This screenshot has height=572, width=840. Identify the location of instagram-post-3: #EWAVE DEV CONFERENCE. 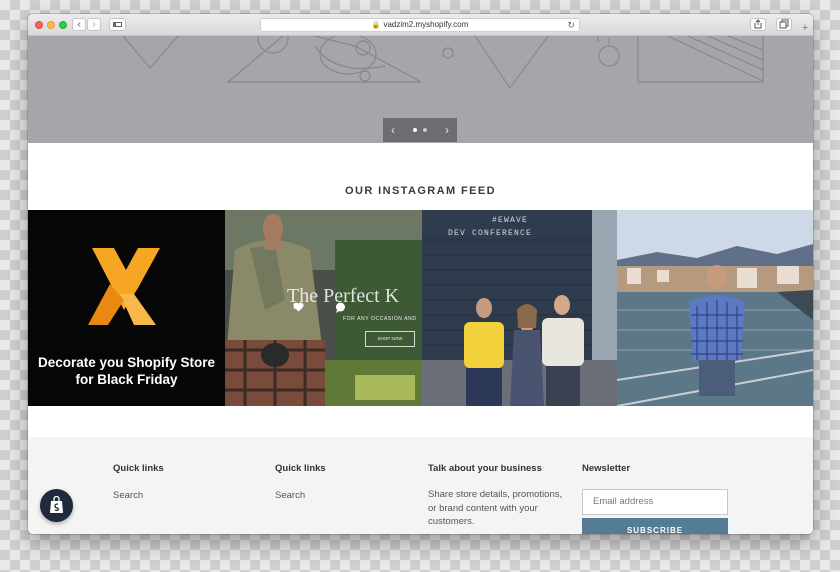
(519, 308).